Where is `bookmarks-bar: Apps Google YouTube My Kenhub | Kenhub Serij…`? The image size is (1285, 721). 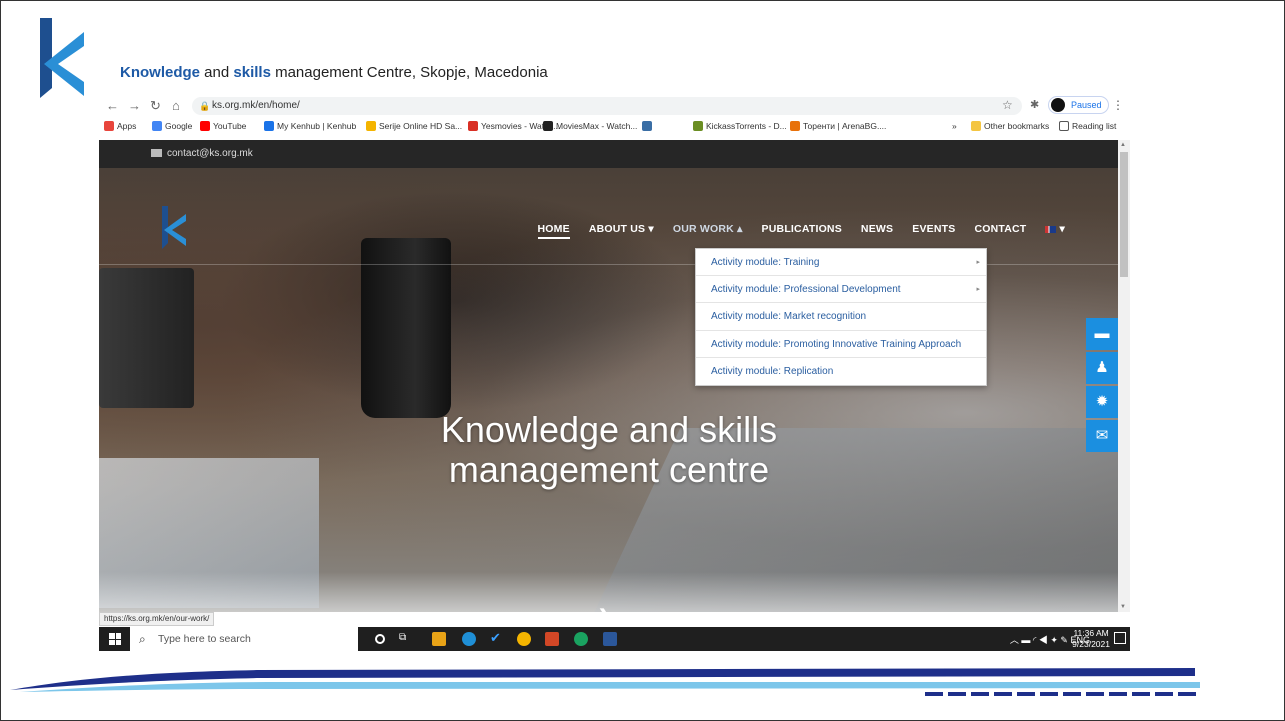 bookmarks-bar: Apps Google YouTube My Kenhub | Kenhub Serij… is located at coordinates (619, 128).